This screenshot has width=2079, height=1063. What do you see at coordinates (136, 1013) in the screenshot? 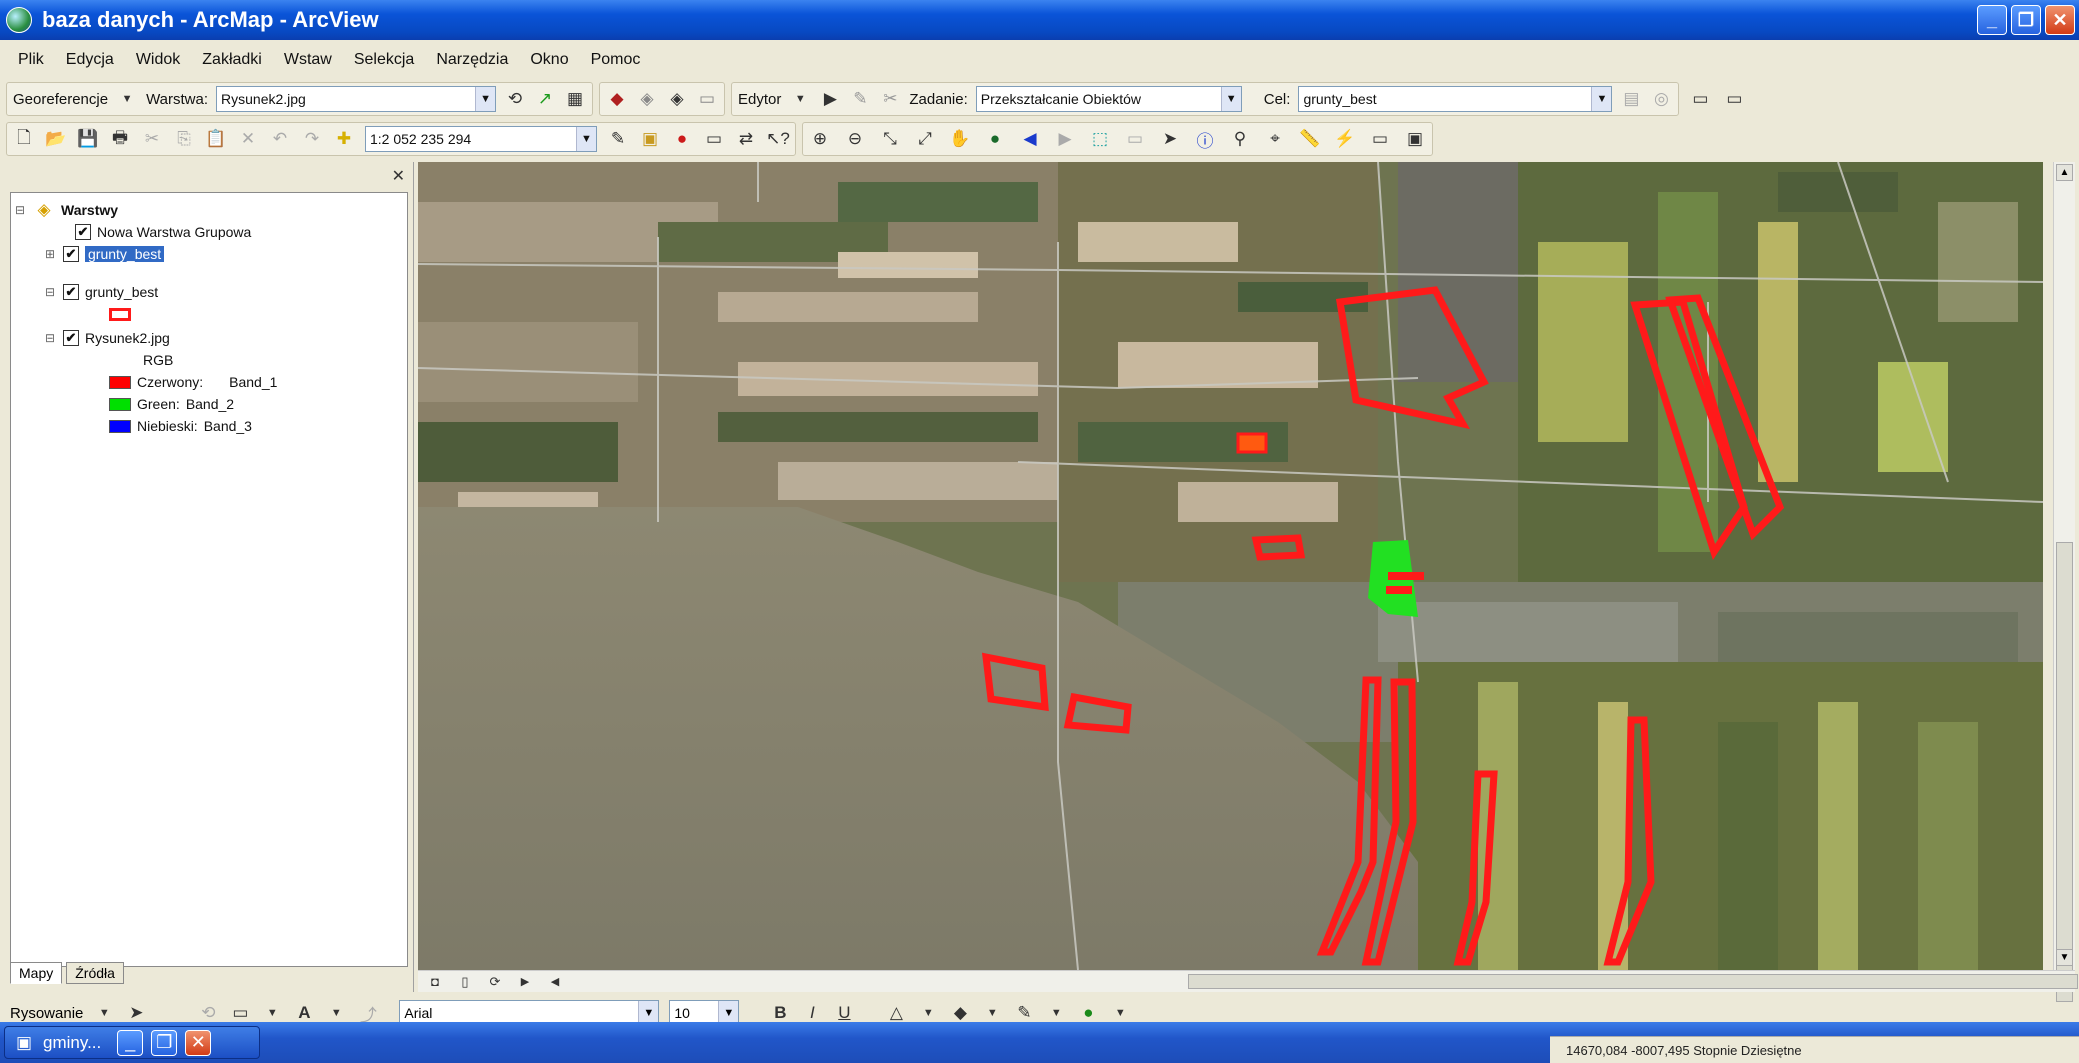
I see `select-elements-icon: ➤` at bounding box center [136, 1013].